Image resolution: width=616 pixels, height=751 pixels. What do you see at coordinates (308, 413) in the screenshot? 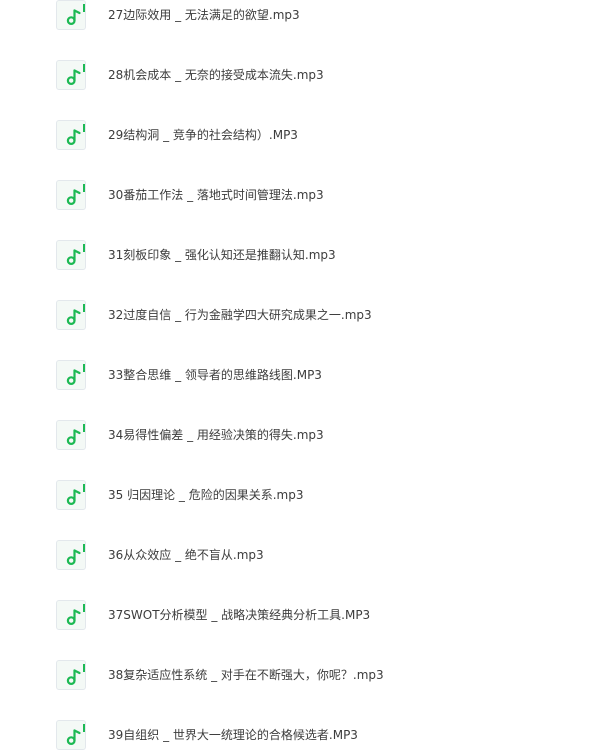
I see `file-item: 34易得性偏差 _ 用经验决策的得失.mp3` at bounding box center [308, 413].